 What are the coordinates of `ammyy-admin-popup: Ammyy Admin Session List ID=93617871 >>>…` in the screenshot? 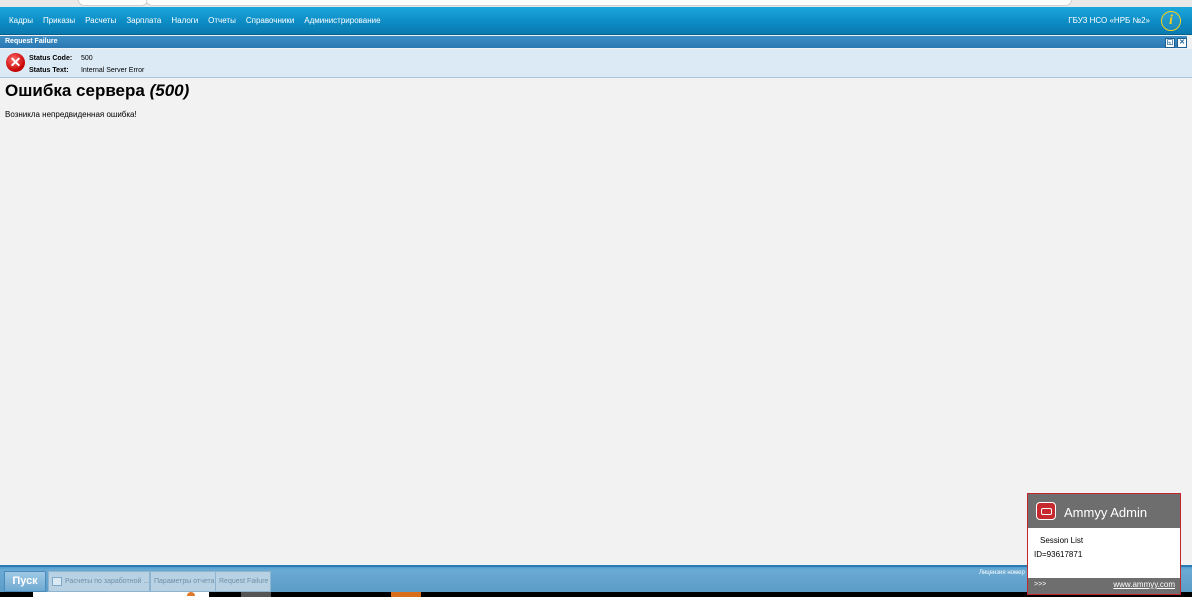 It's located at (1104, 544).